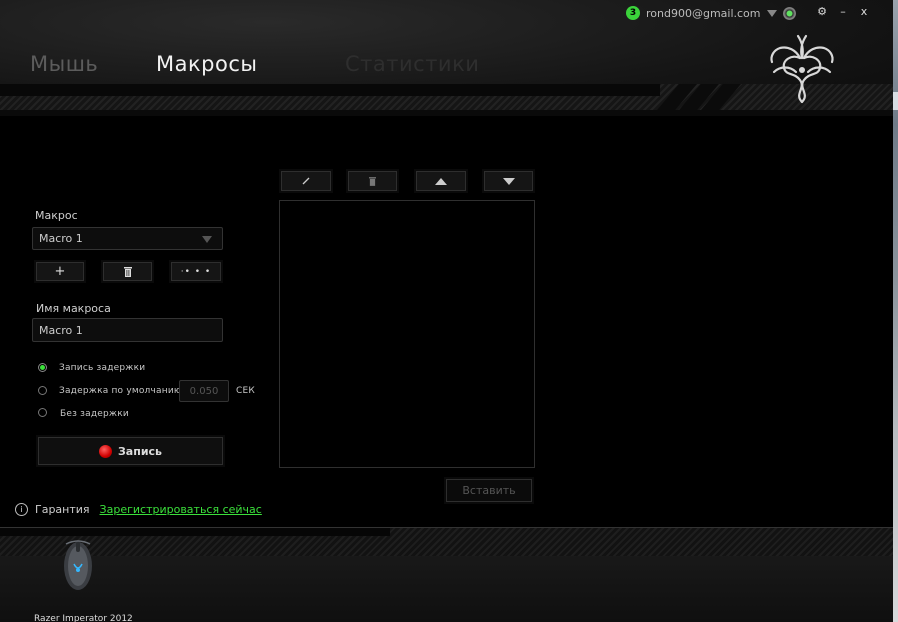 The height and width of the screenshot is (622, 898). I want to click on user-account: 3 rond900@gmail.com, so click(711, 13).